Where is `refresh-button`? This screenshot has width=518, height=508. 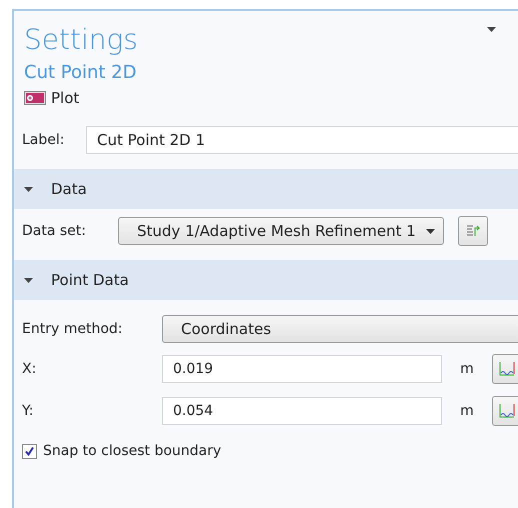 refresh-button is located at coordinates (473, 231).